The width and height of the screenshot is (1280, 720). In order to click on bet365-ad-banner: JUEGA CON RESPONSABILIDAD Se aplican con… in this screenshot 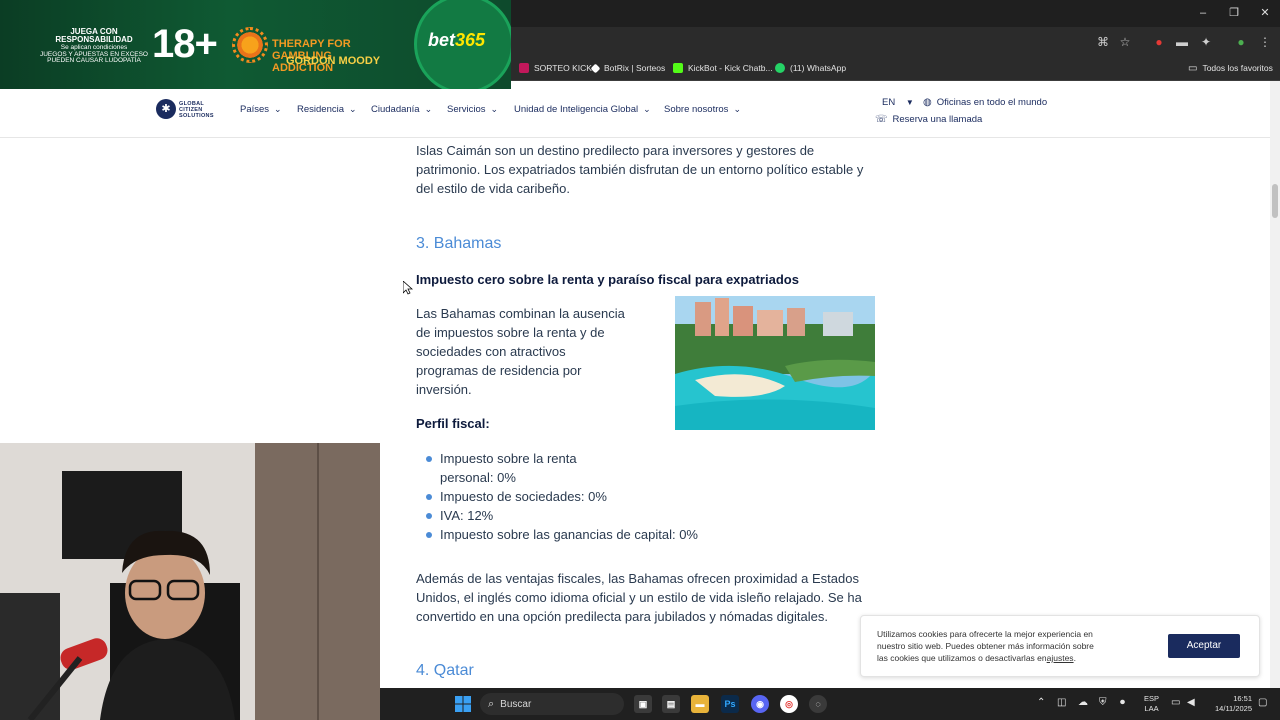, I will do `click(255, 44)`.